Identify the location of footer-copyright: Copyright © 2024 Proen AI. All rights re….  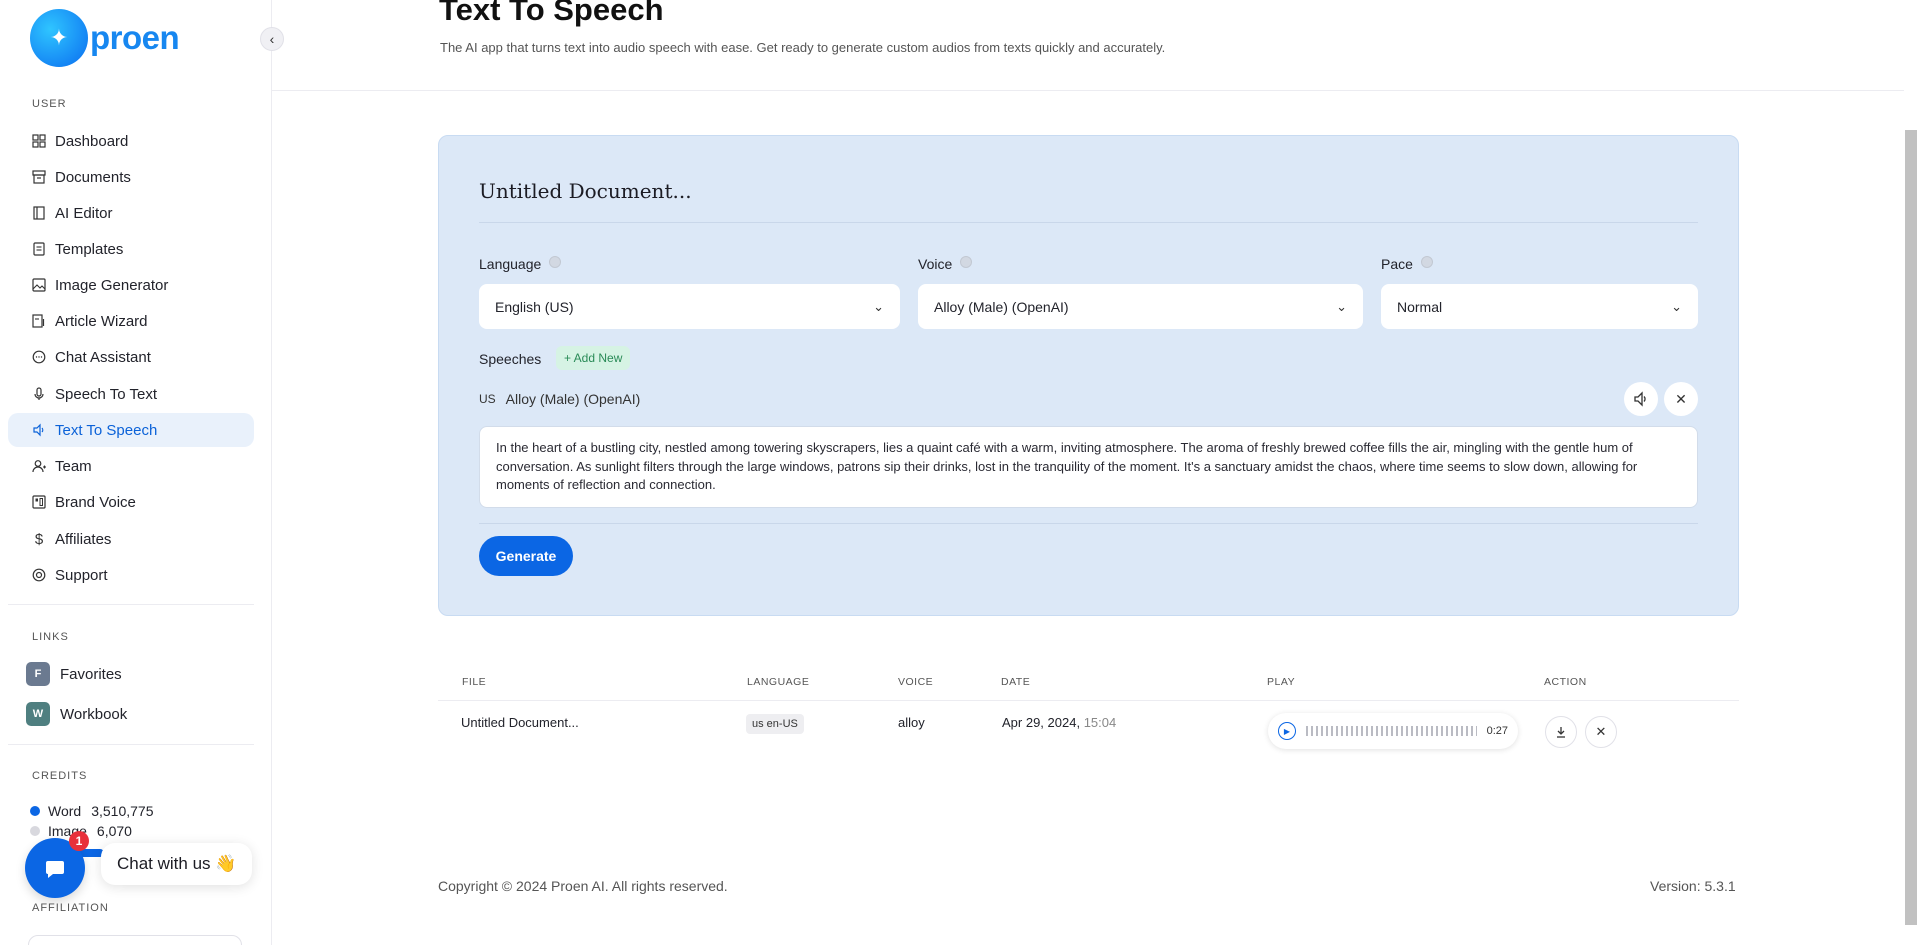
(583, 886).